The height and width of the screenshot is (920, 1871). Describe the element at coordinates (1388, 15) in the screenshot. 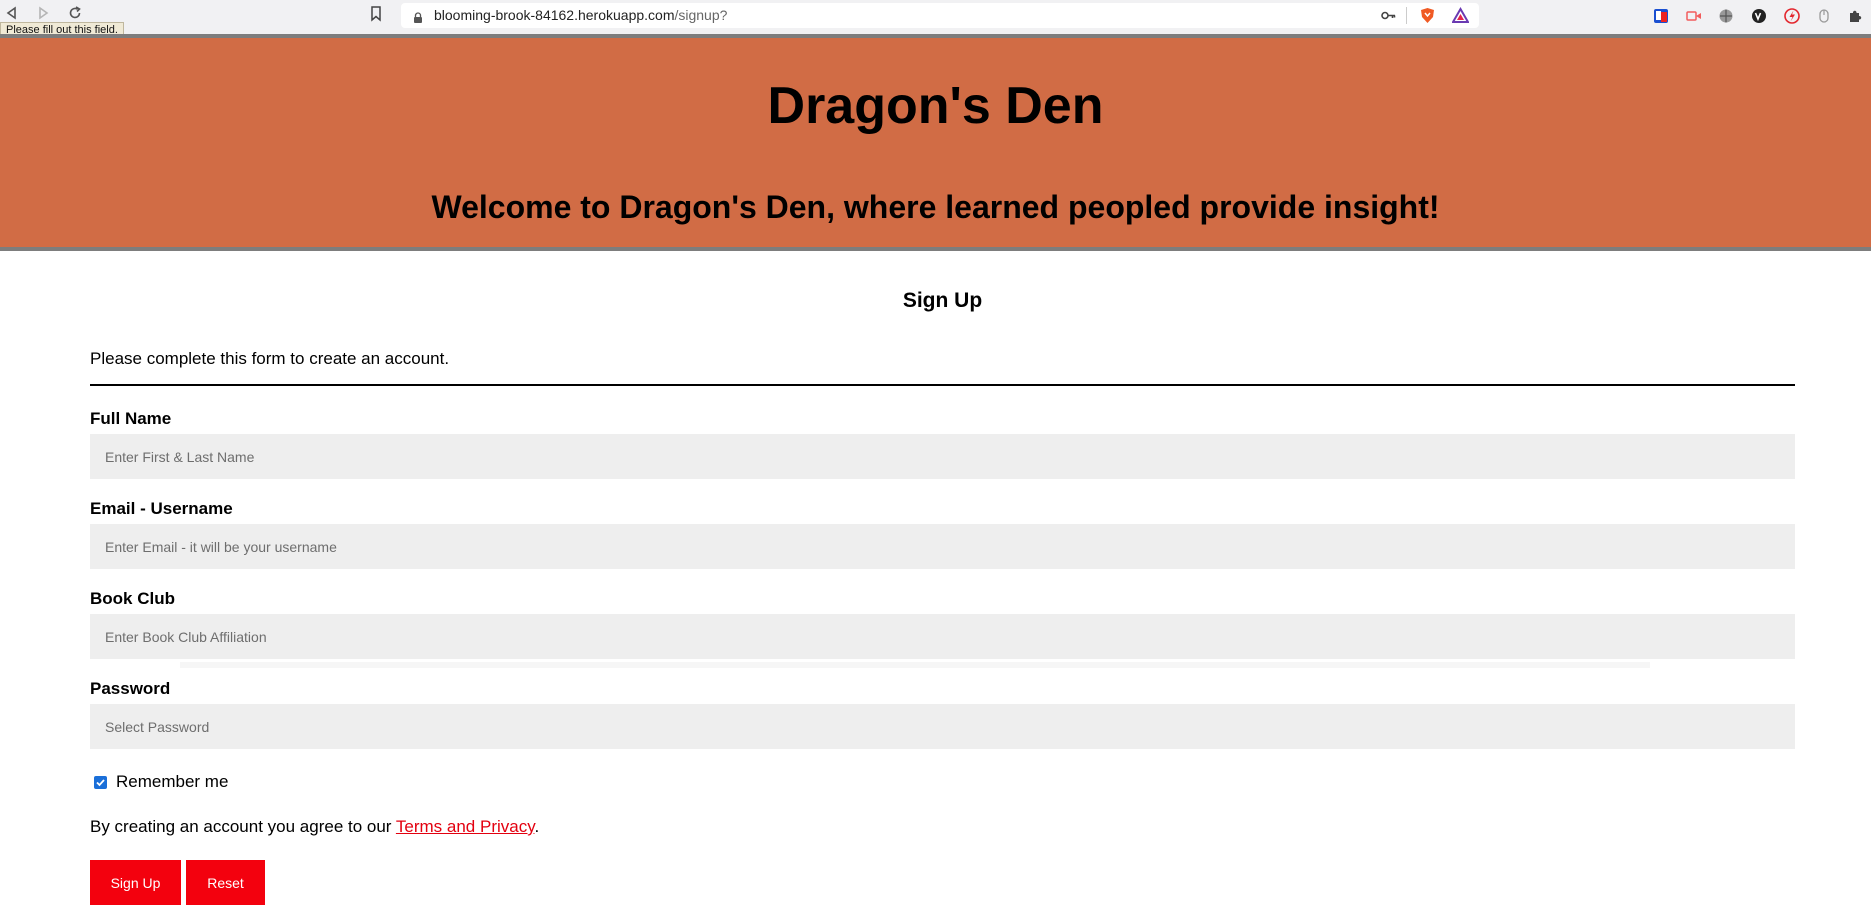

I see `key-icon` at that location.